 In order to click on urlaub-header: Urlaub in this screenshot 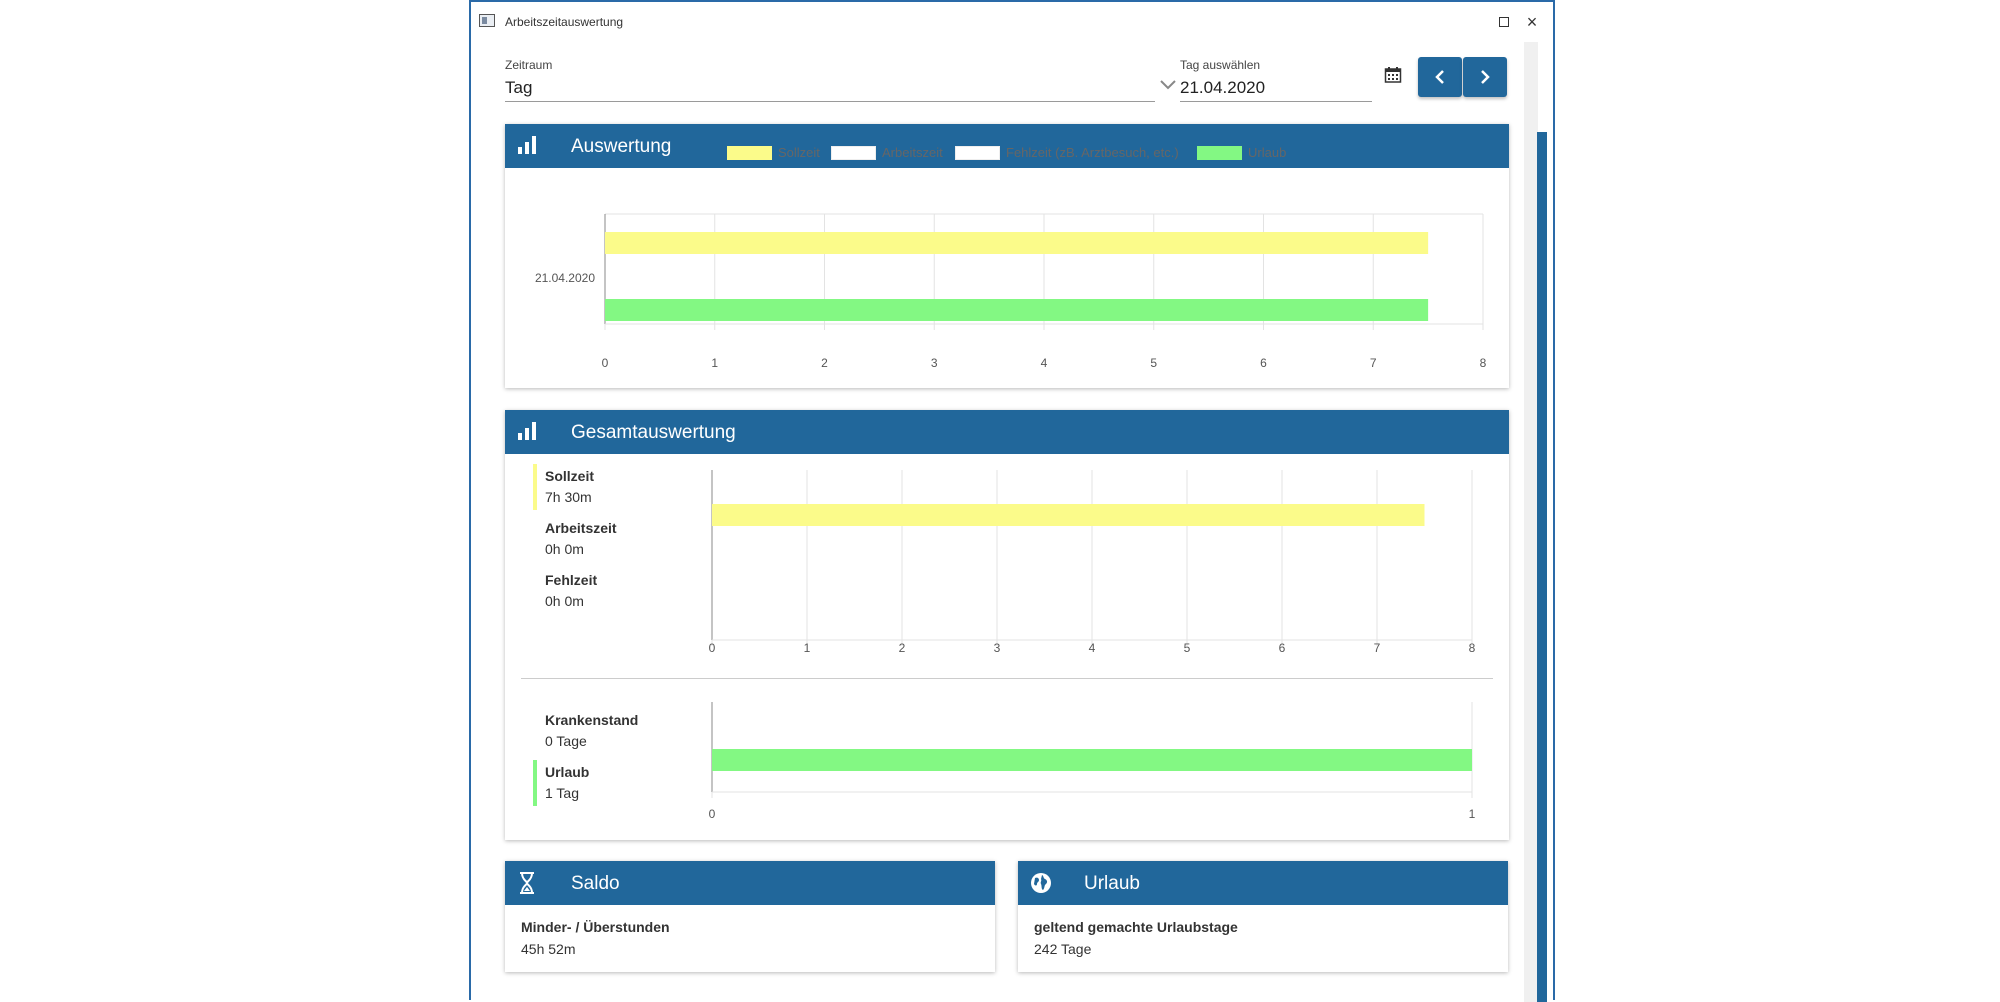, I will do `click(1263, 883)`.